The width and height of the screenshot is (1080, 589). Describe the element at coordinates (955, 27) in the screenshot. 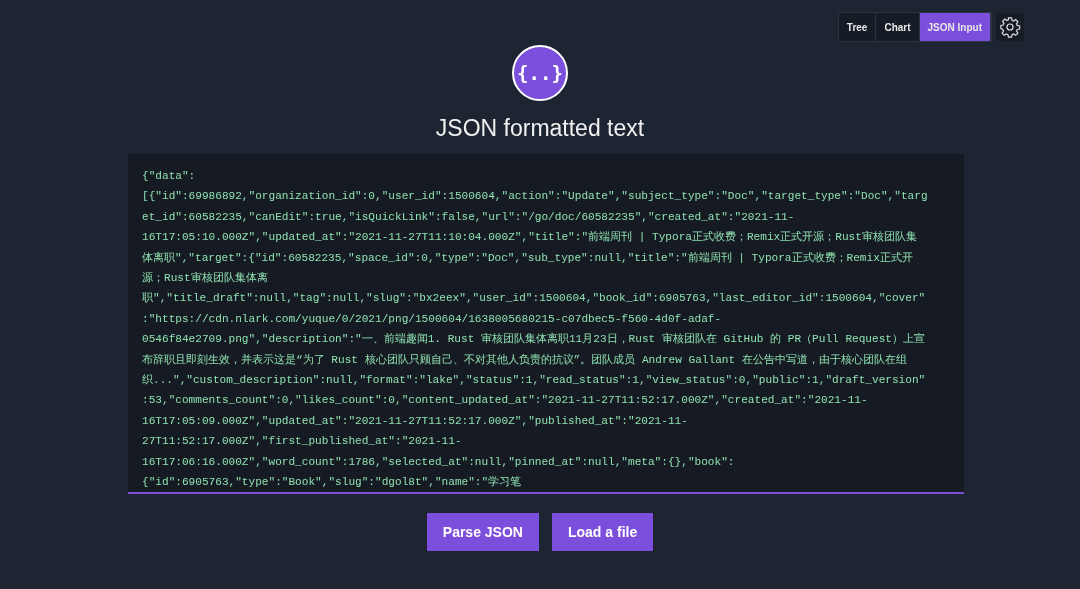

I see `view-tab: JSON Input` at that location.